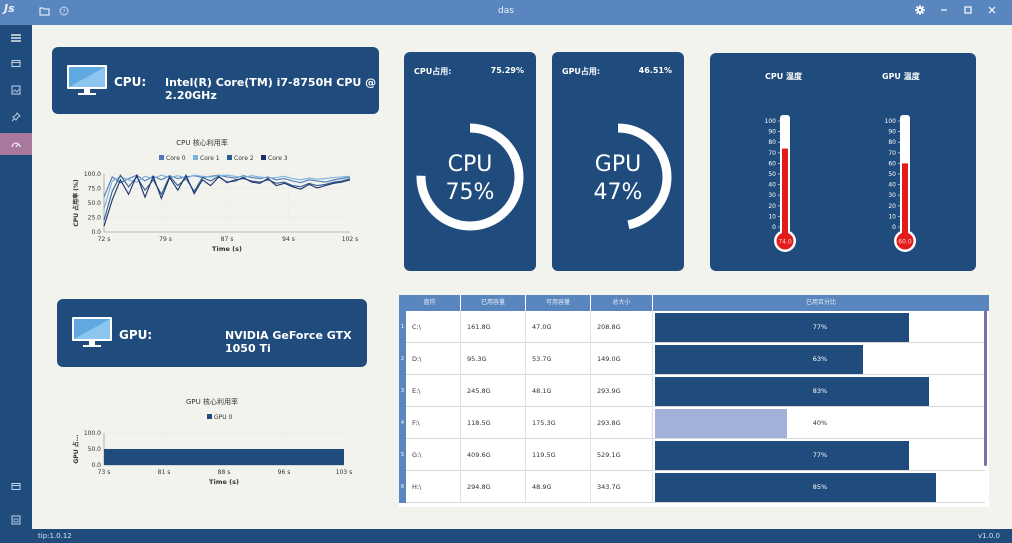  Describe the element at coordinates (820, 423) in the screenshot. I see `usage-bar: 40%` at that location.